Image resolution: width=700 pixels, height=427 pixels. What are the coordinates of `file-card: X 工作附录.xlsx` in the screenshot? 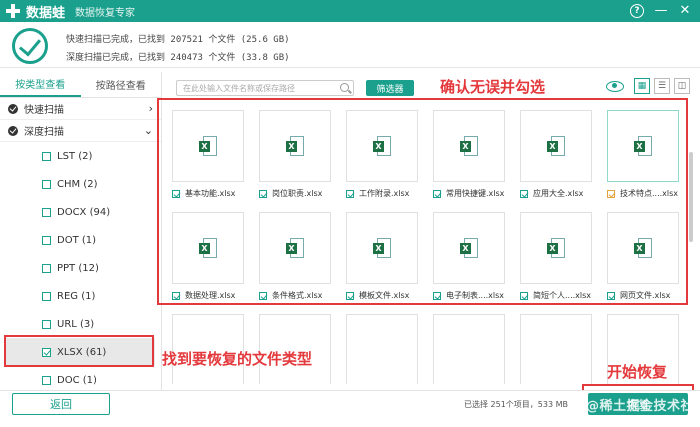 It's located at (382, 154).